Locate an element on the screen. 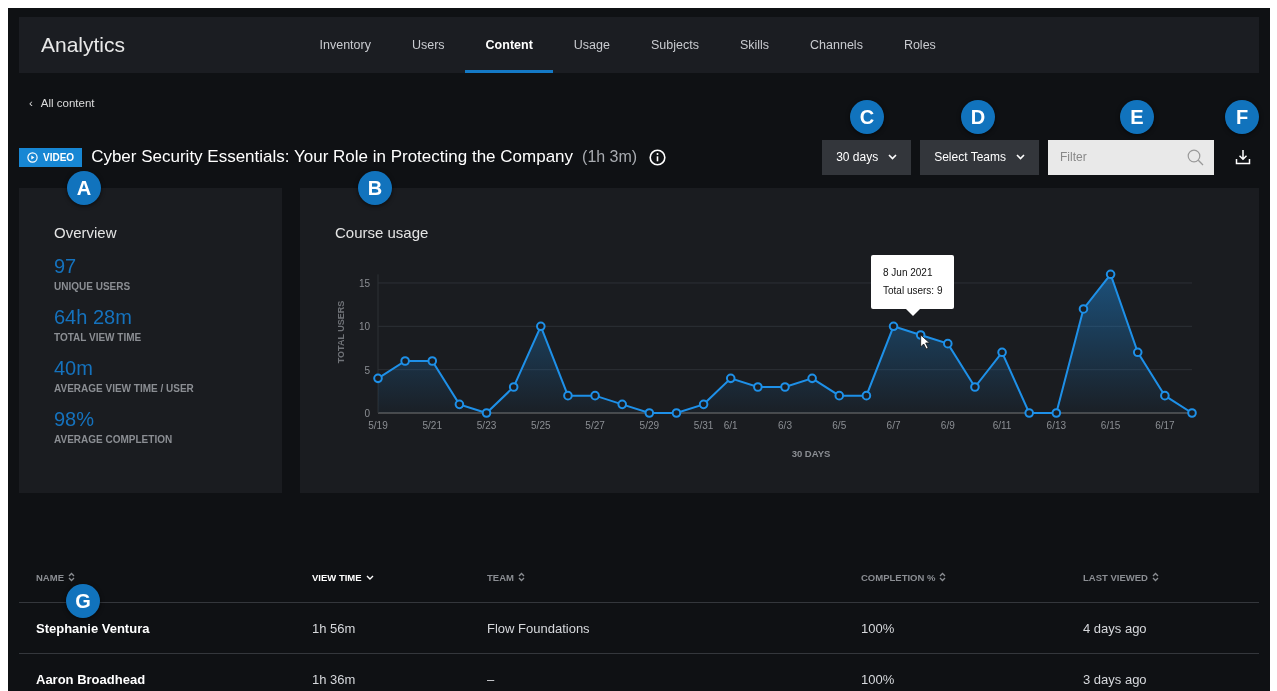 The image size is (1277, 691). x-tick-label: 5/25 is located at coordinates (541, 425).